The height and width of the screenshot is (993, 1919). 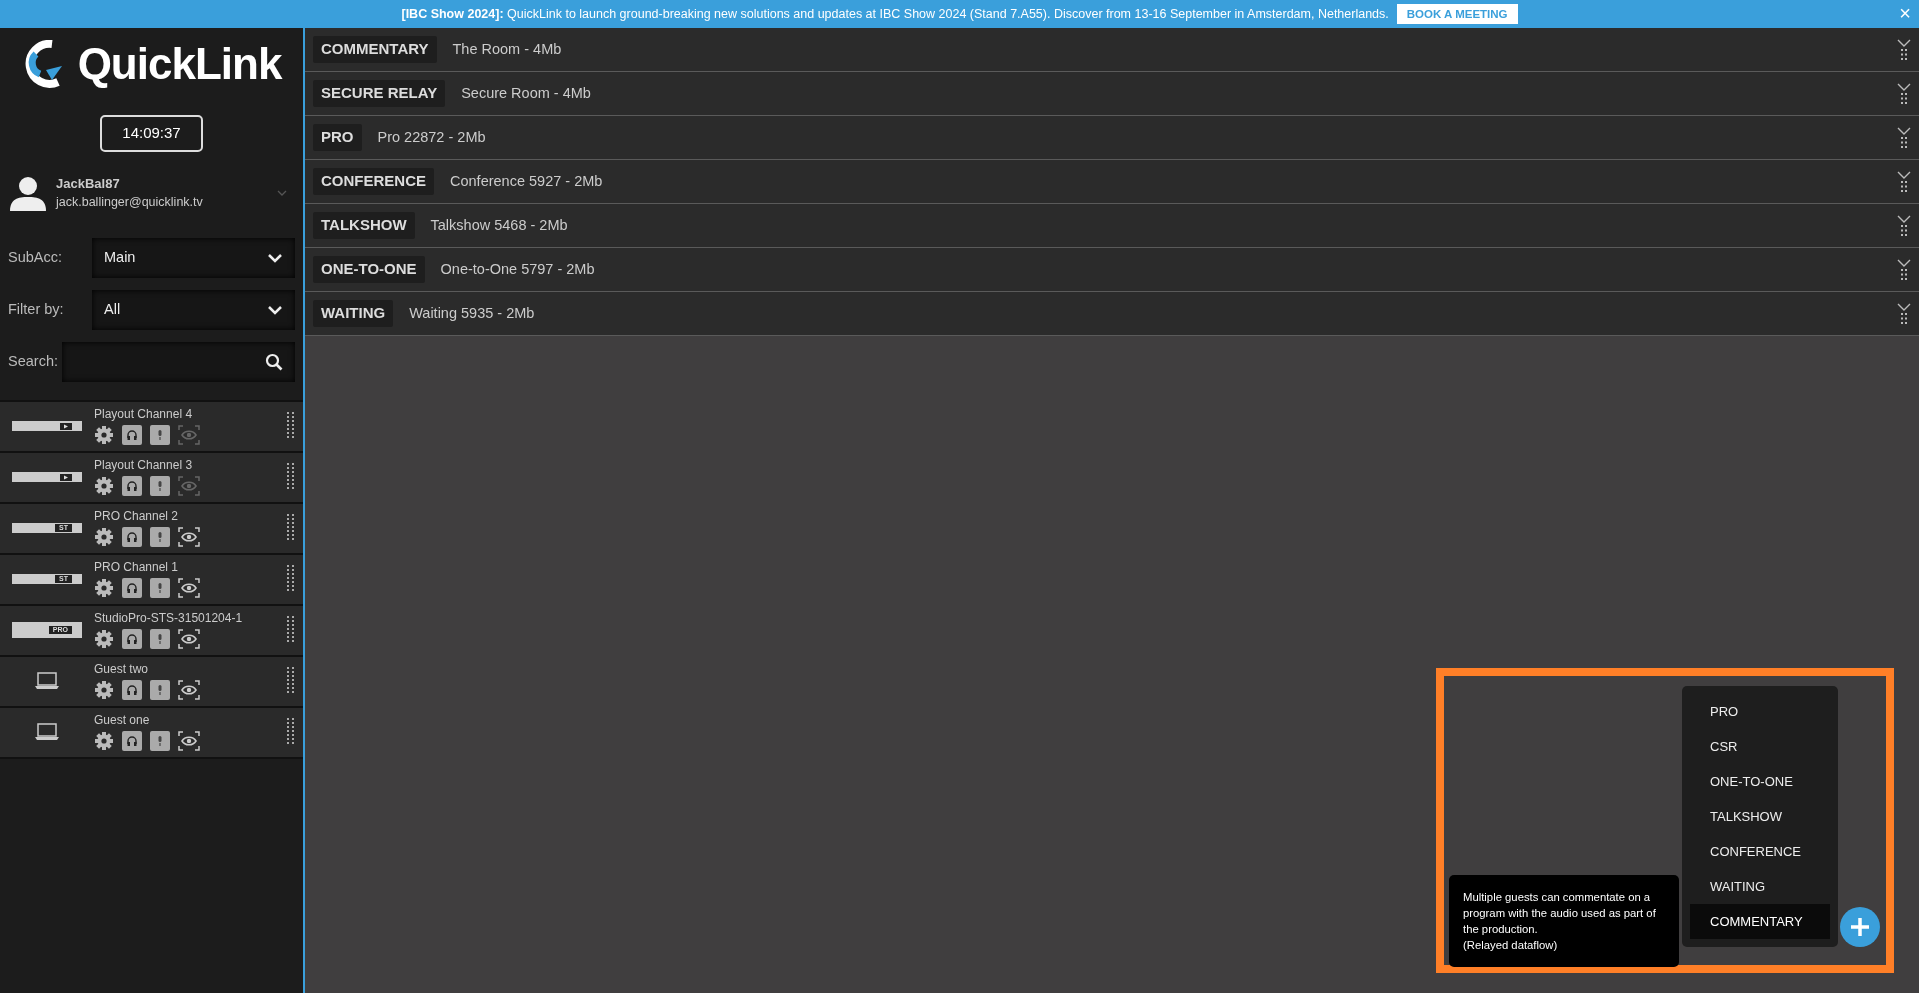 I want to click on dropdown: All, so click(x=193, y=309).